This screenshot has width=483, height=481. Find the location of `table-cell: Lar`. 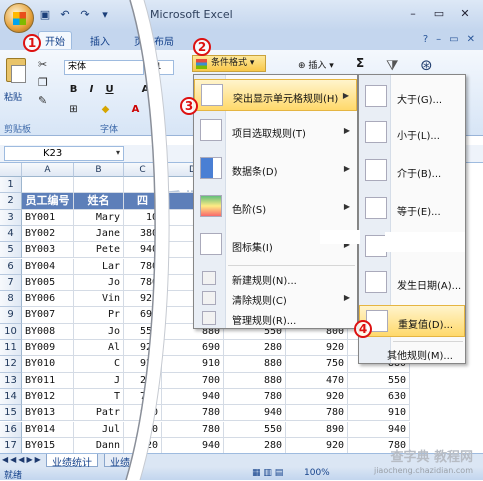

table-cell: Lar is located at coordinates (99, 266).